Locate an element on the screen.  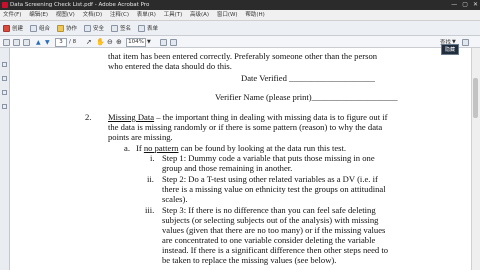
menu-file: 文件(F) is located at coordinates (12, 15).